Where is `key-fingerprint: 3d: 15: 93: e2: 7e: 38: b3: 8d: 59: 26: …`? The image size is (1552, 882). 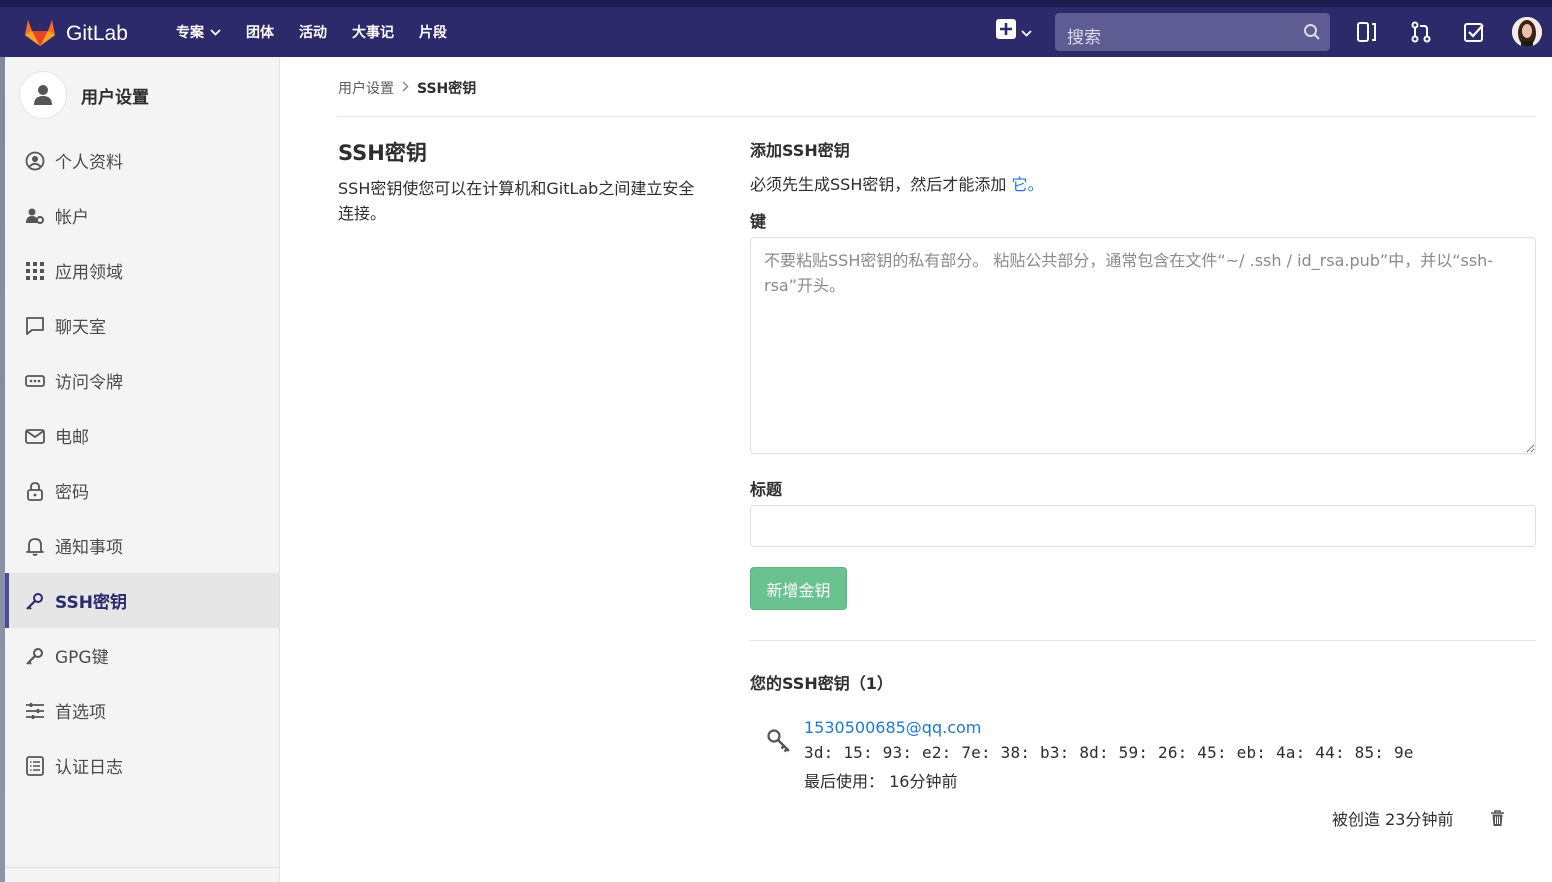 key-fingerprint: 3d: 15: 93: e2: 7e: 38: b3: 8d: 59: 26: … is located at coordinates (1109, 752).